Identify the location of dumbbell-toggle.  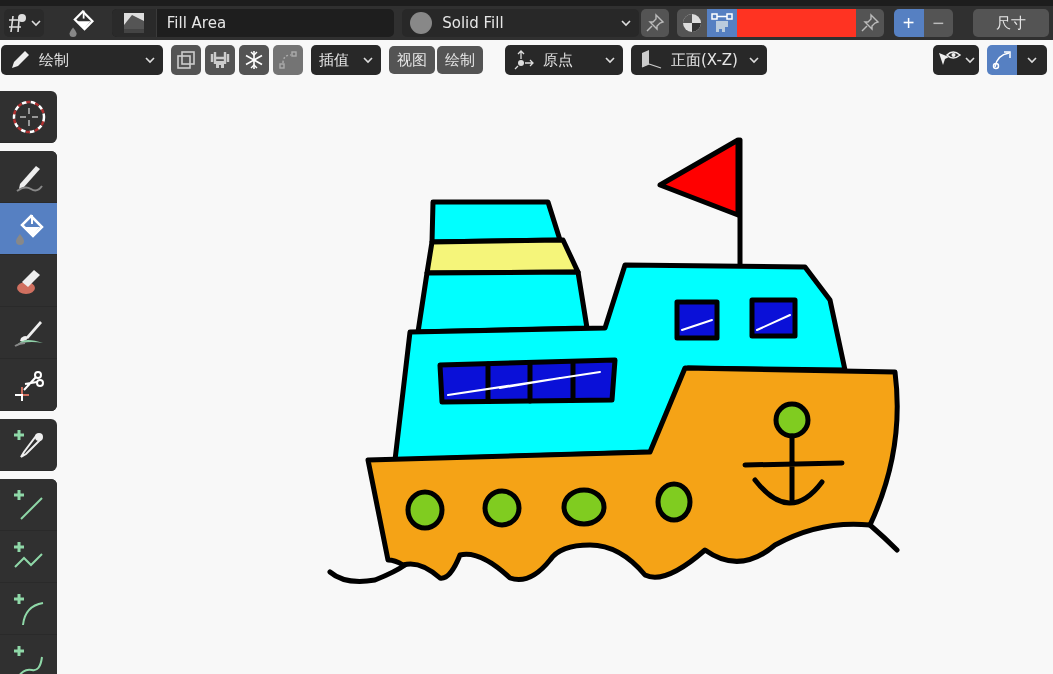
(220, 60).